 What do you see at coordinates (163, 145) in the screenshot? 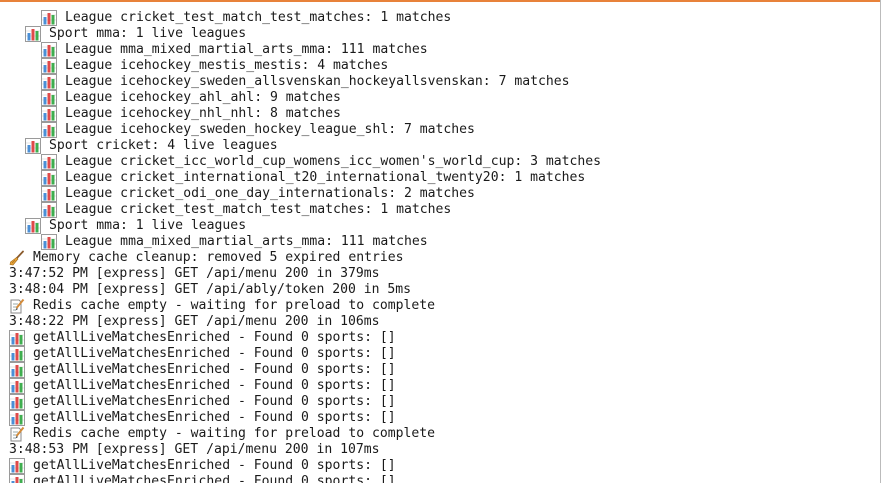
I see `log-line-text: Sport cricket: 4 live leagues` at bounding box center [163, 145].